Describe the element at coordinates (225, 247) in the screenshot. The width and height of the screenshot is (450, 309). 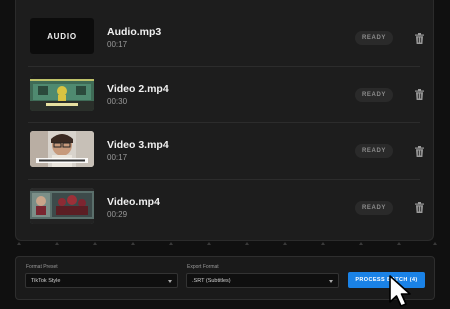
I see `tick-divider` at that location.